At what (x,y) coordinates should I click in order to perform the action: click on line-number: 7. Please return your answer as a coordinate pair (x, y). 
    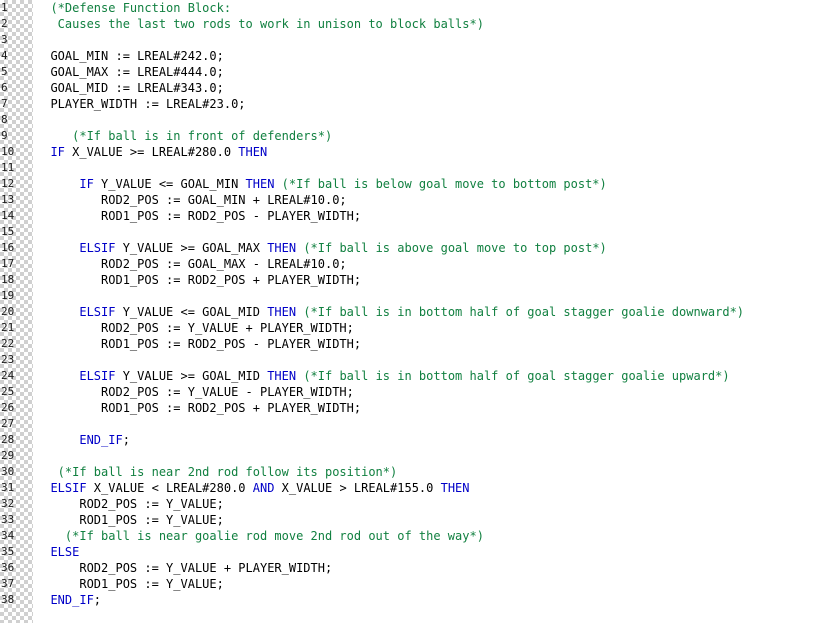
    Looking at the image, I should click on (4, 103).